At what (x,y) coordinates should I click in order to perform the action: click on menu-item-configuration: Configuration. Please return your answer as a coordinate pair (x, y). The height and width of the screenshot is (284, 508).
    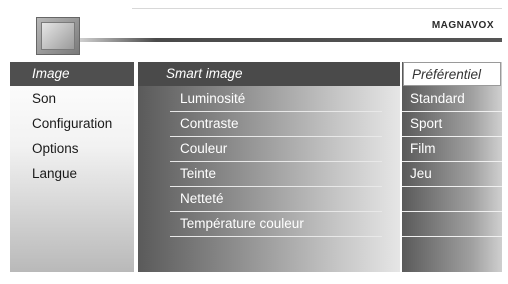
    Looking at the image, I should click on (72, 124).